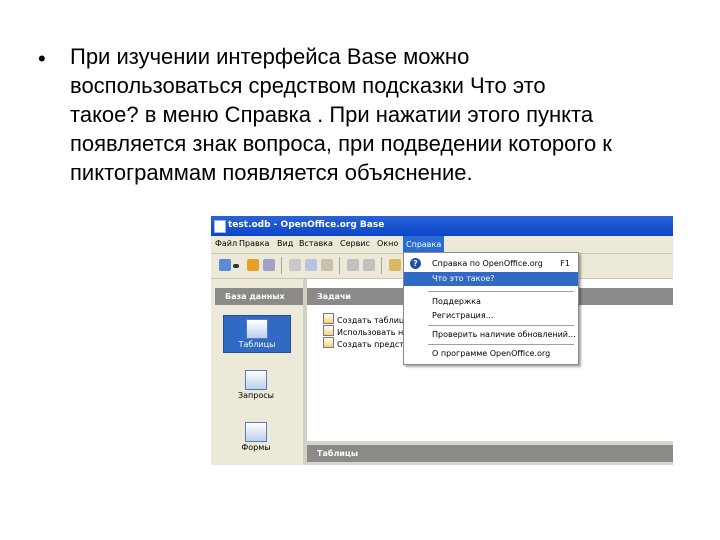  I want to click on menu-edit: Правка, so click(254, 243).